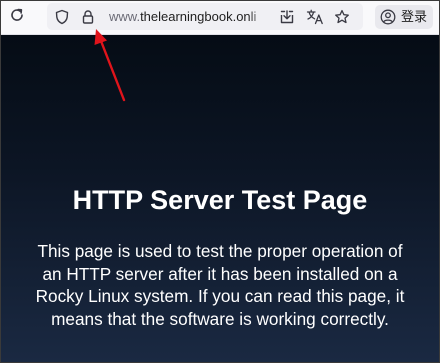 The image size is (440, 363). What do you see at coordinates (287, 17) in the screenshot?
I see `download-page-icon` at bounding box center [287, 17].